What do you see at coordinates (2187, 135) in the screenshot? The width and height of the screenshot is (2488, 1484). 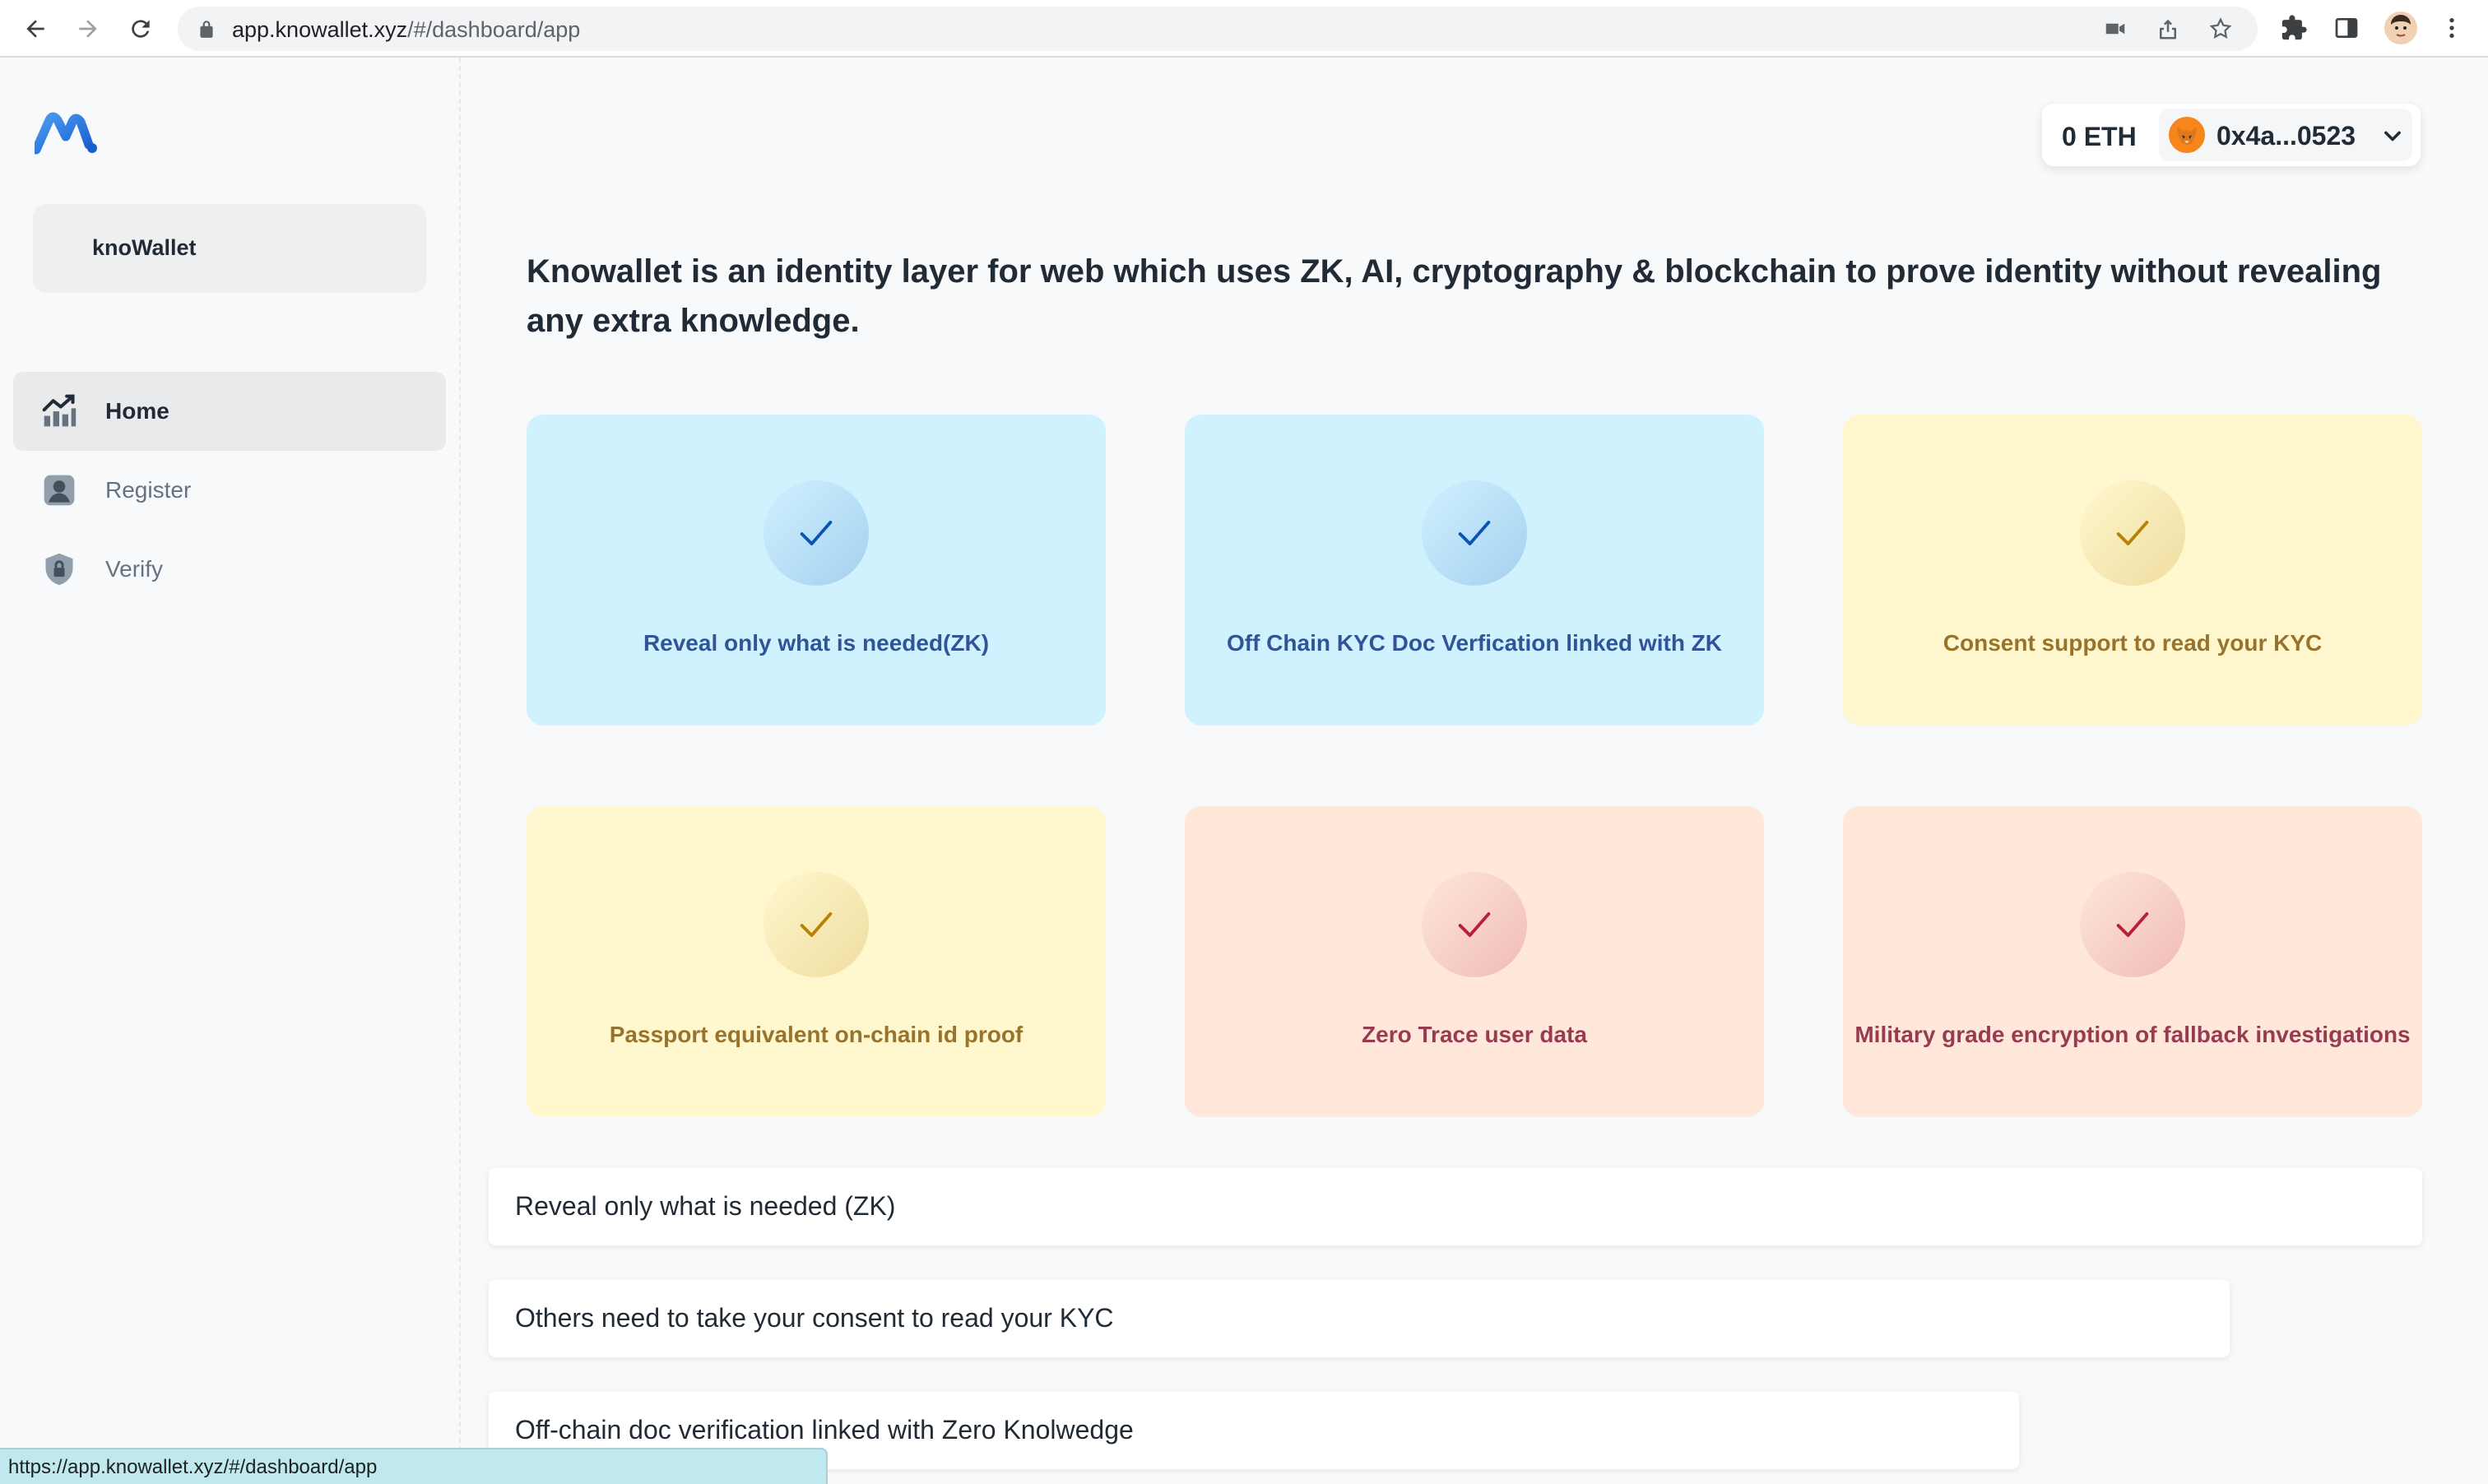 I see `metamask-fox-icon` at bounding box center [2187, 135].